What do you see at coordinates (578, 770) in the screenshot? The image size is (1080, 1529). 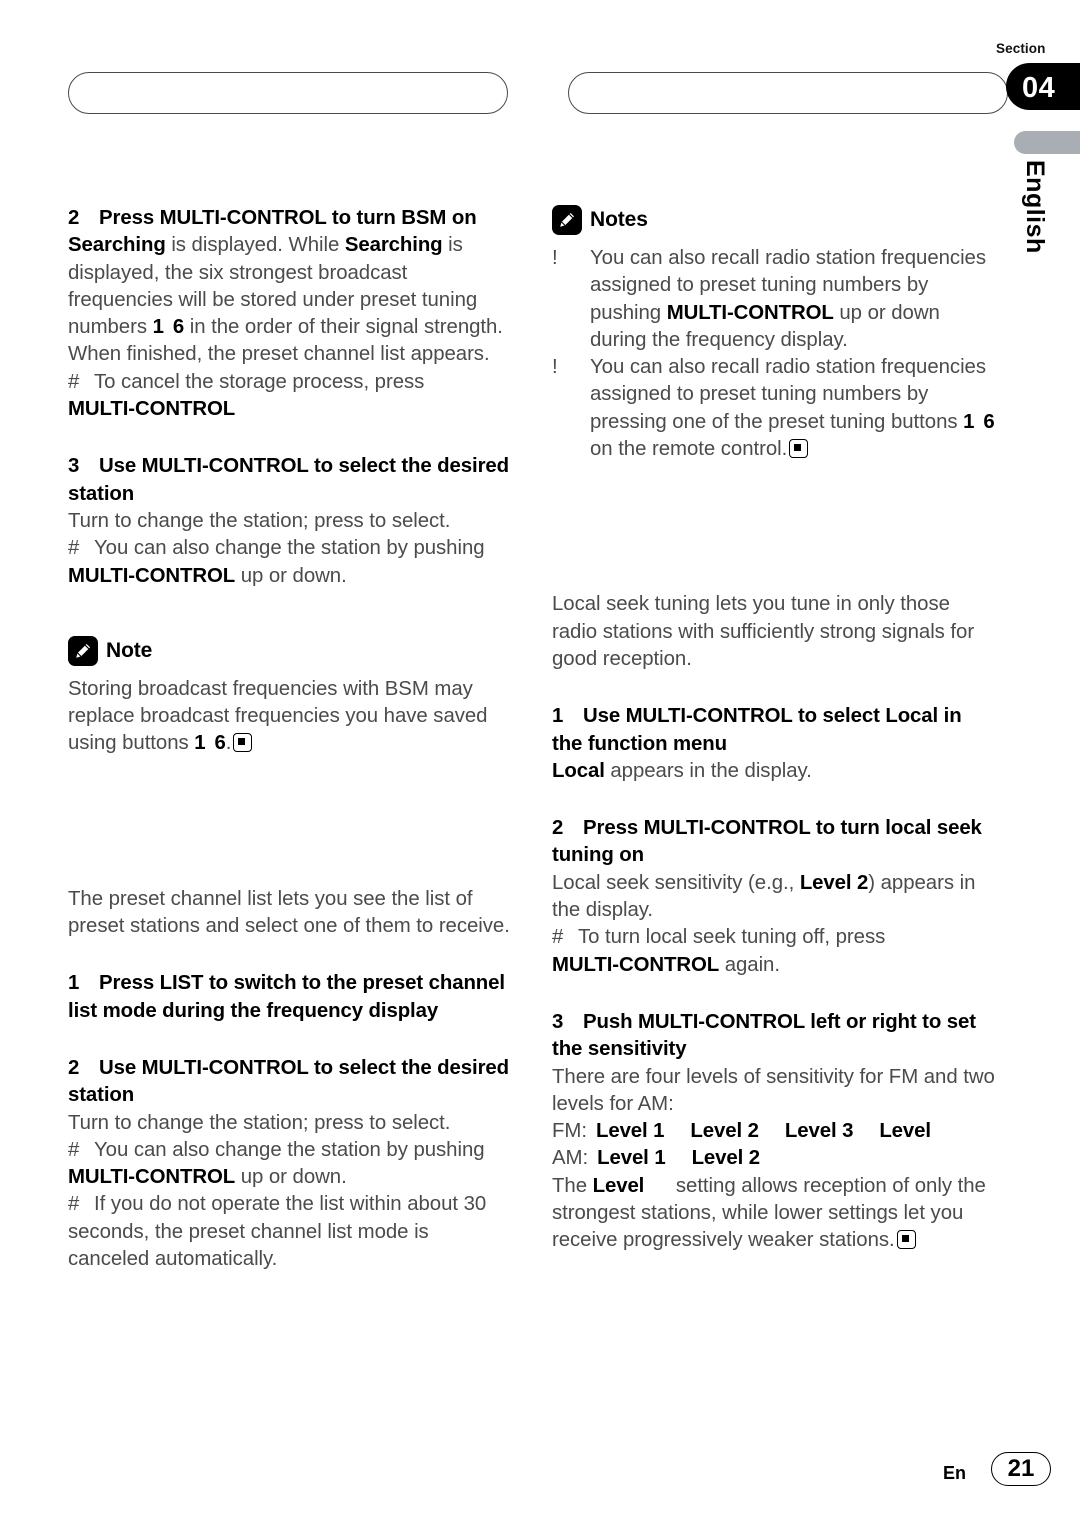 I see `term-local: Local` at bounding box center [578, 770].